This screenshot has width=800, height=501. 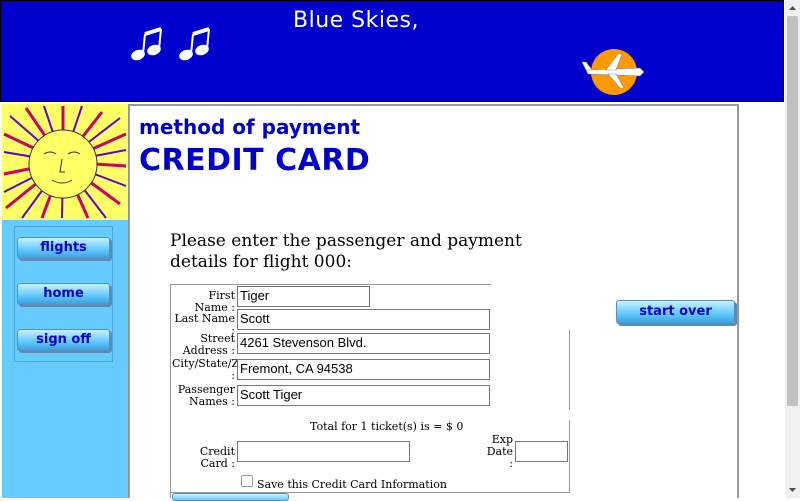 What do you see at coordinates (363, 343) in the screenshot?
I see `street-address-field: 4261 Stevenson Blvd.` at bounding box center [363, 343].